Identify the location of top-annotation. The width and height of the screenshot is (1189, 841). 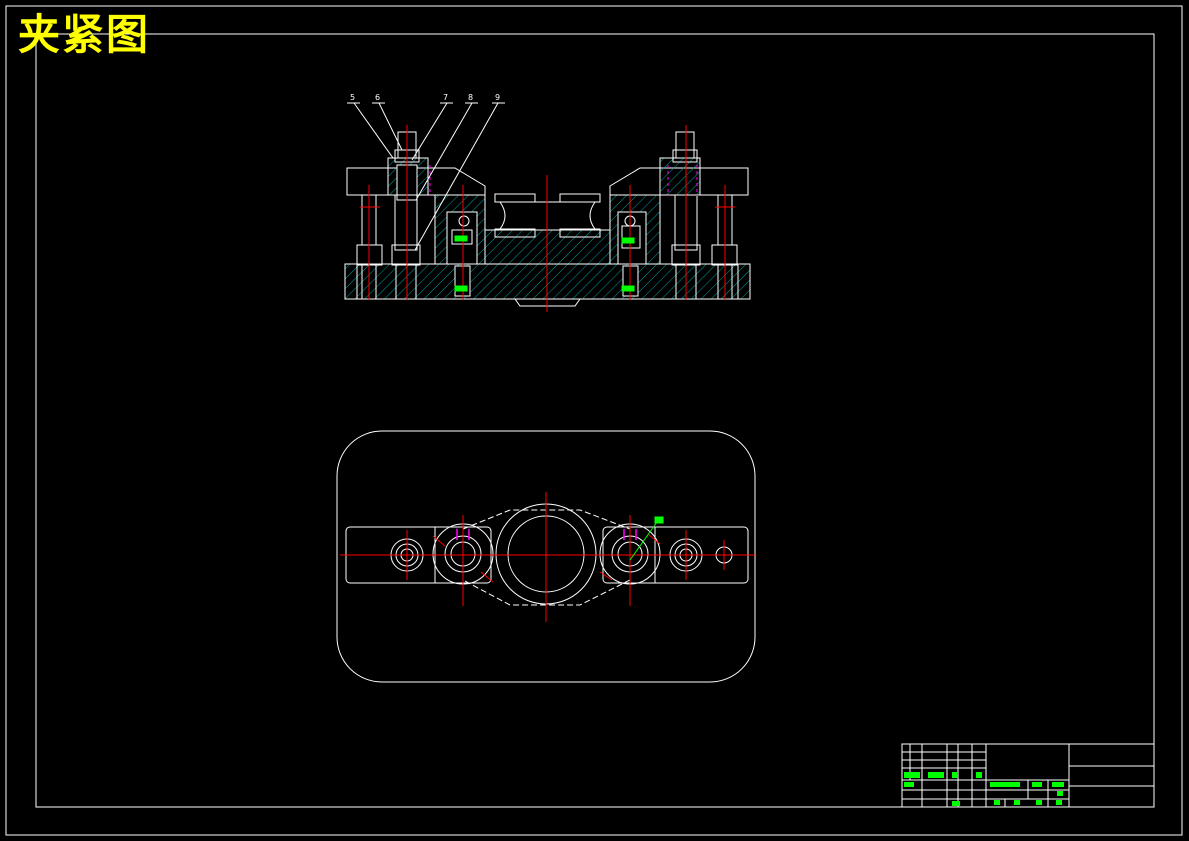
(646, 538).